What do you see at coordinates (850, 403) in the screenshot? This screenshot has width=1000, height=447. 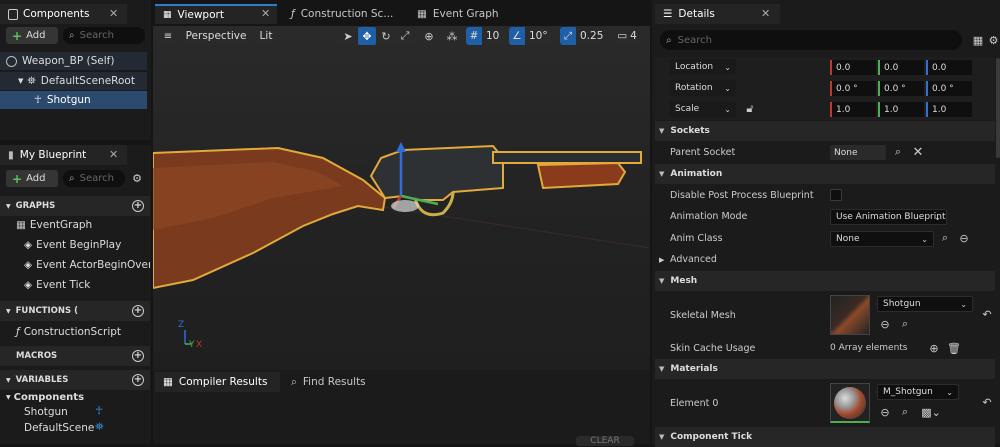 I see `material-thumbnail` at bounding box center [850, 403].